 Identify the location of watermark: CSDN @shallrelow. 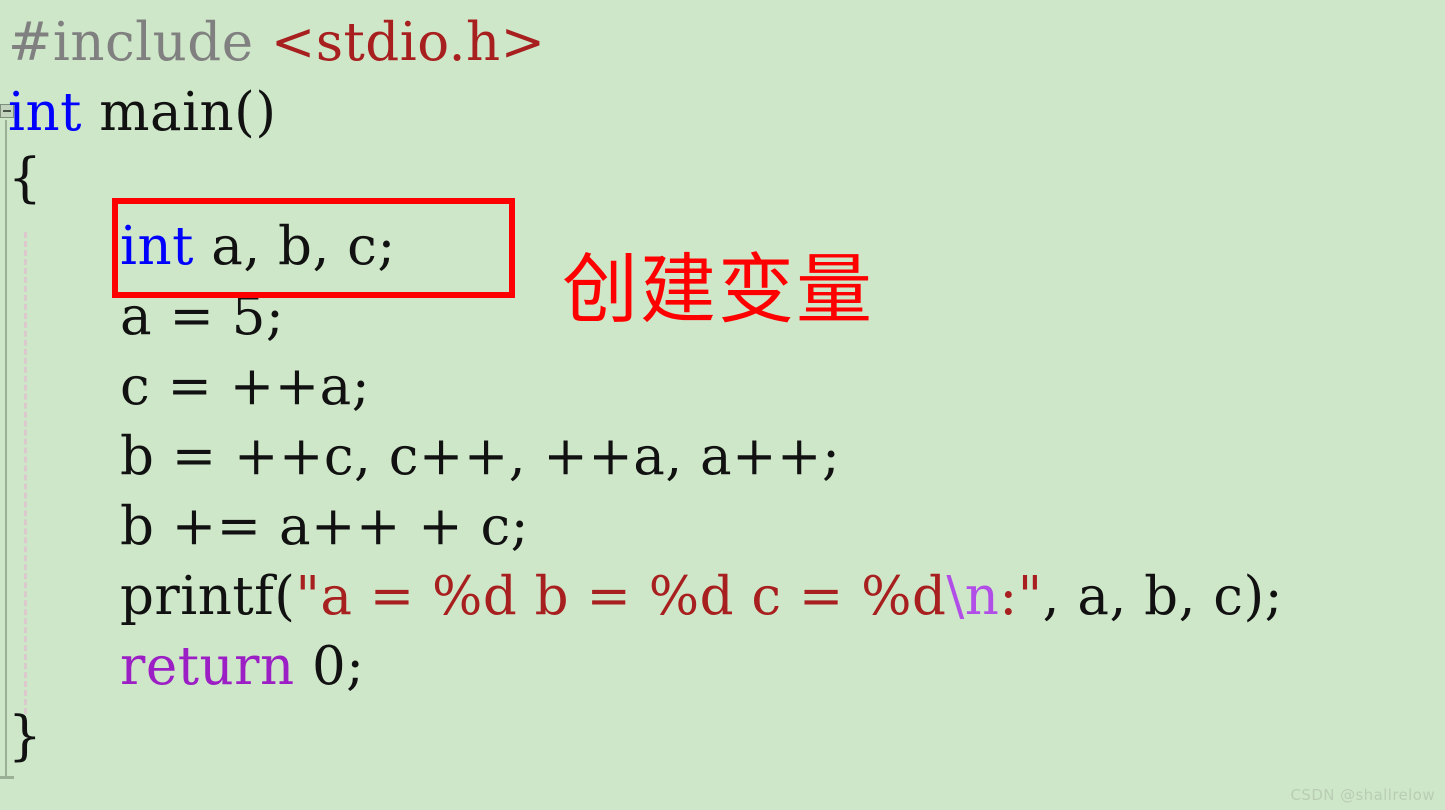
(1362, 795).